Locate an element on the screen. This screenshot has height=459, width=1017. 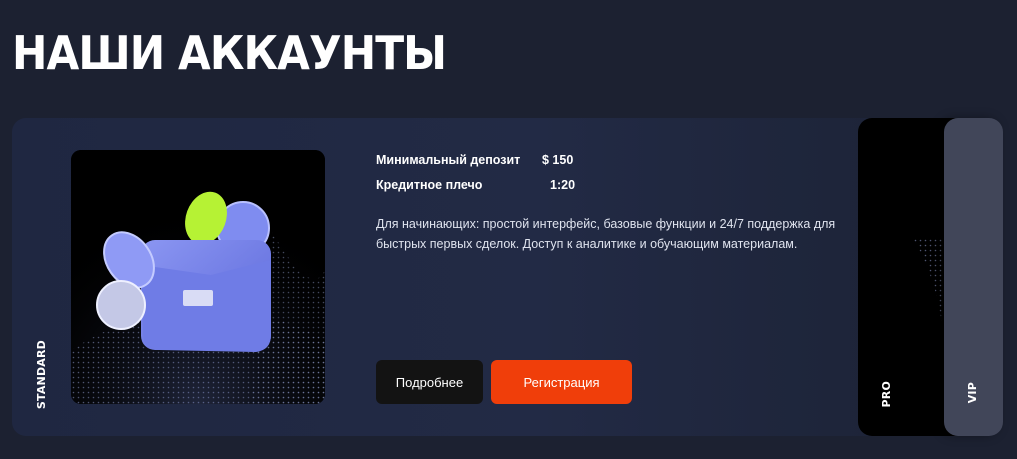
wallet-with-coins-icon is located at coordinates (198, 277).